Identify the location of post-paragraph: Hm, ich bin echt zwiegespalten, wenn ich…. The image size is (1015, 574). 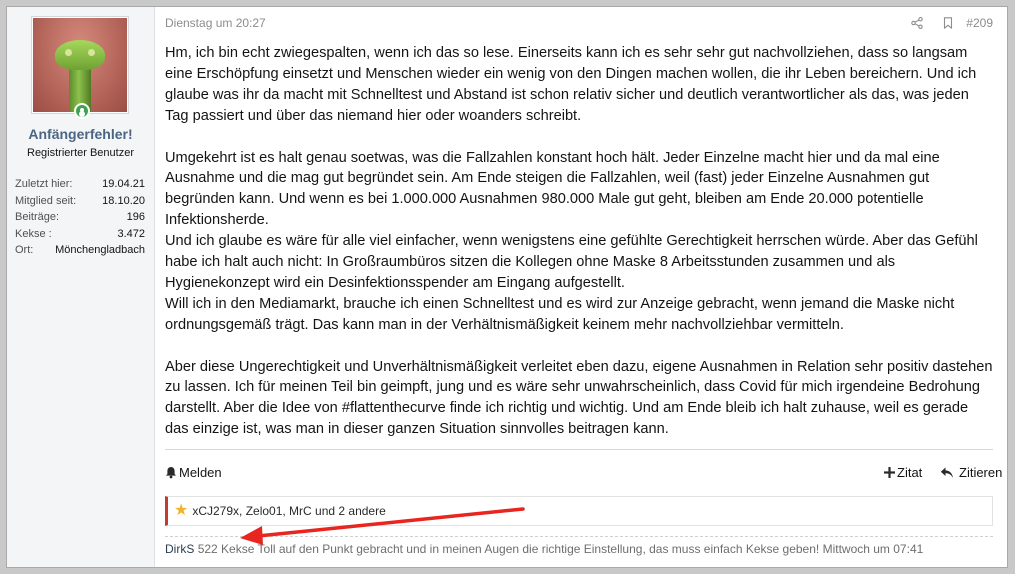
(571, 84).